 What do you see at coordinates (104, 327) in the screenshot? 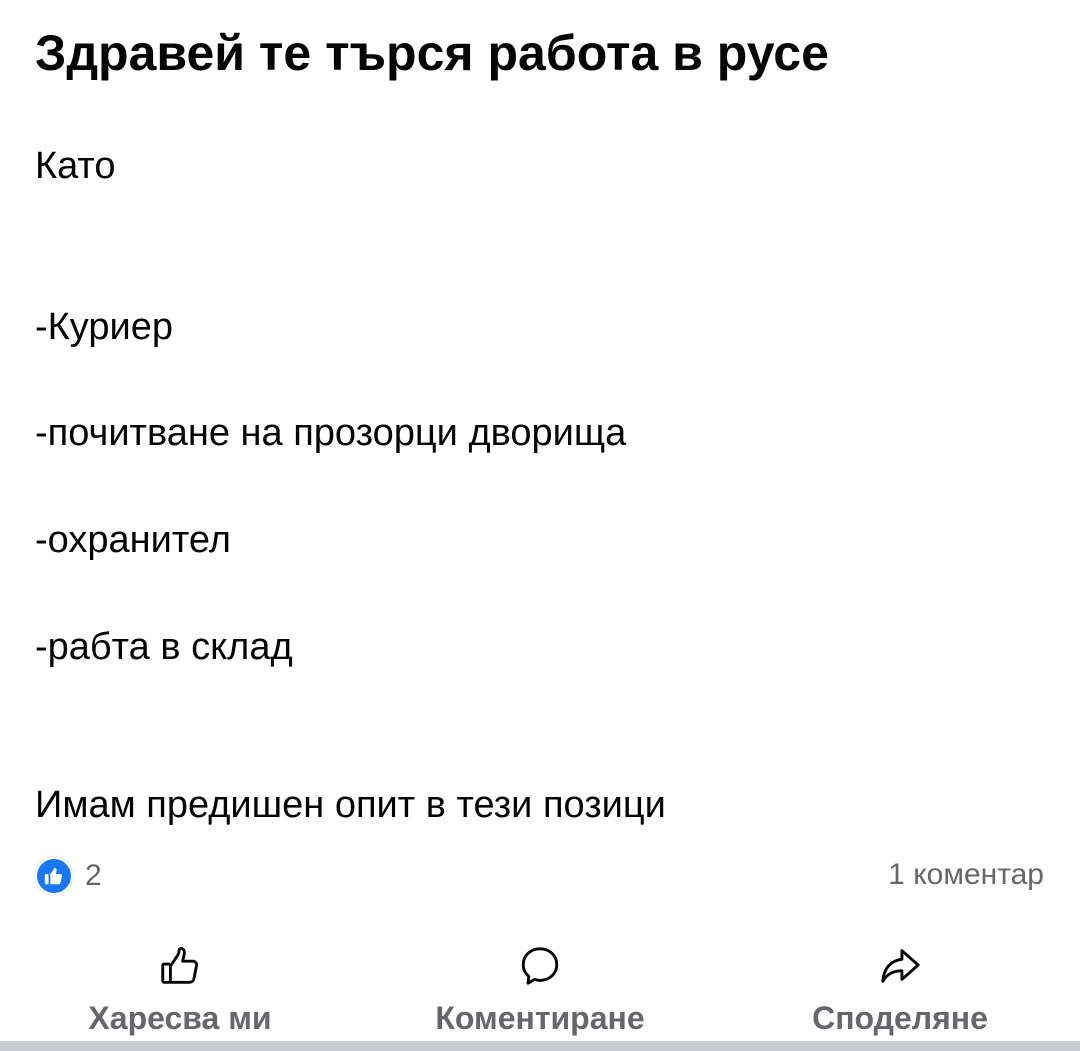
I see `post-list-item: -Куриер` at bounding box center [104, 327].